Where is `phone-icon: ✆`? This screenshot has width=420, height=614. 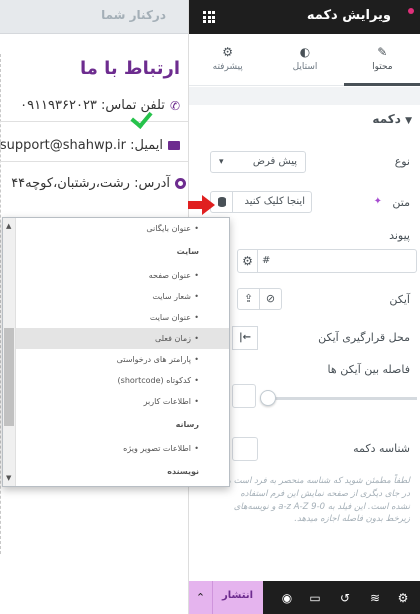 phone-icon: ✆ is located at coordinates (174, 105).